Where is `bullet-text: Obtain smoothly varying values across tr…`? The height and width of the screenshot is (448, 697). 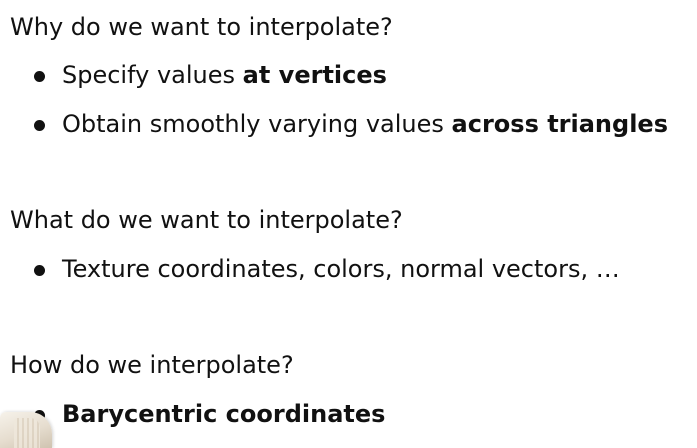 bullet-text: Obtain smoothly varying values across tr… is located at coordinates (365, 124).